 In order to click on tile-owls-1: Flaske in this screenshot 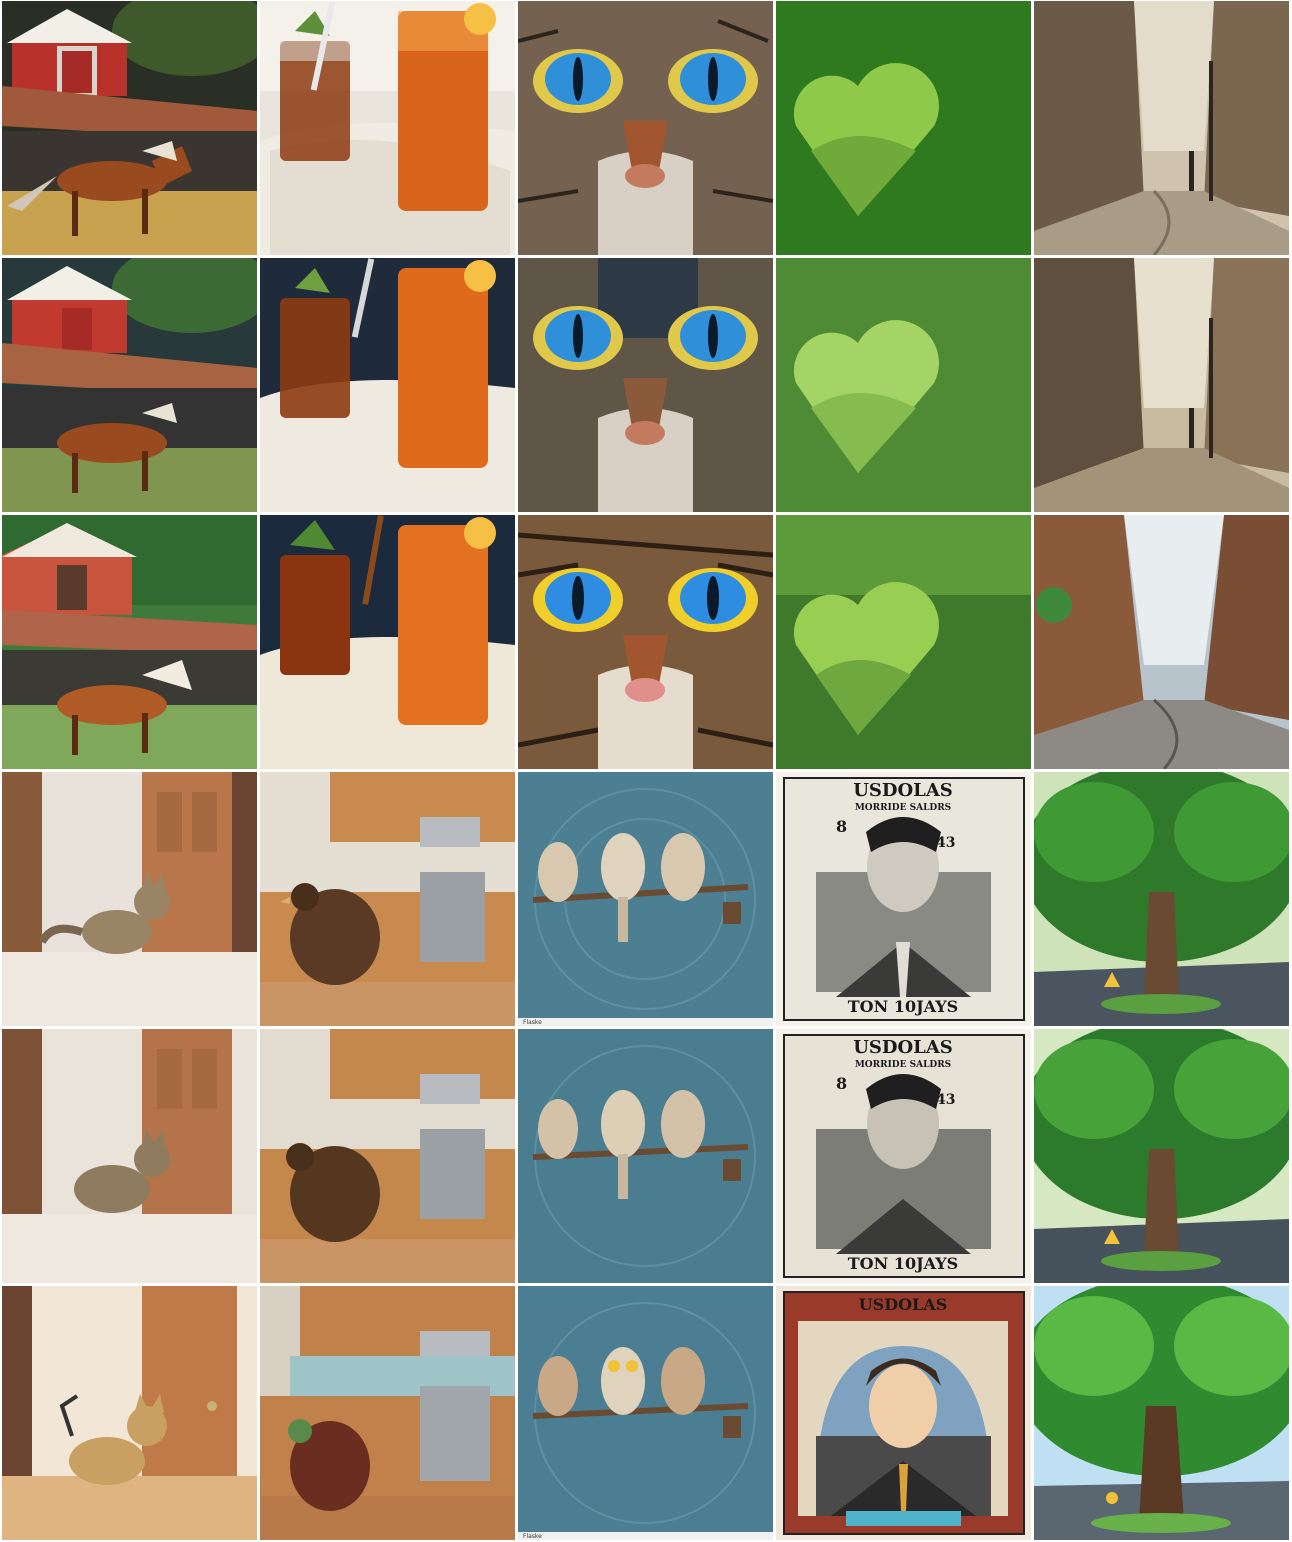, I will do `click(645, 899)`.